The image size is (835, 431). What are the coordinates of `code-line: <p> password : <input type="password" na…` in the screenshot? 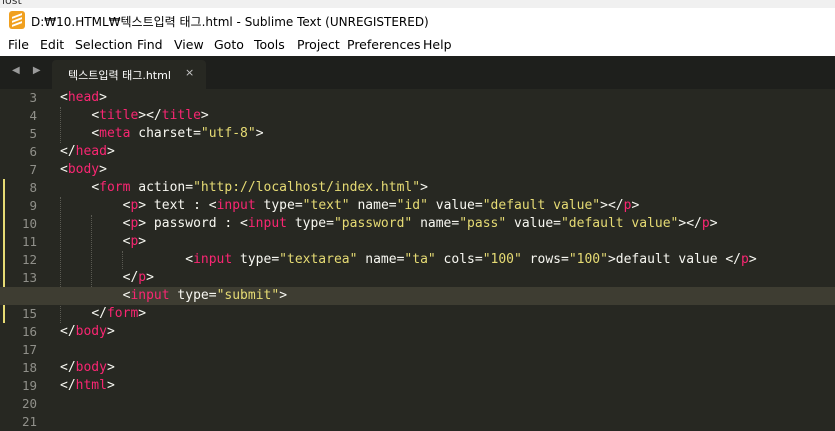 It's located at (408, 224).